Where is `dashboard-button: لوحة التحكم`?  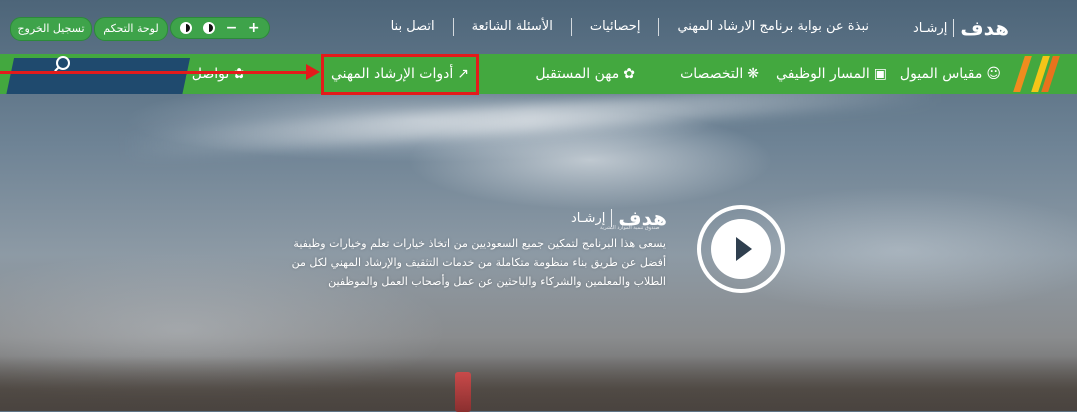 dashboard-button: لوحة التحكم is located at coordinates (131, 29).